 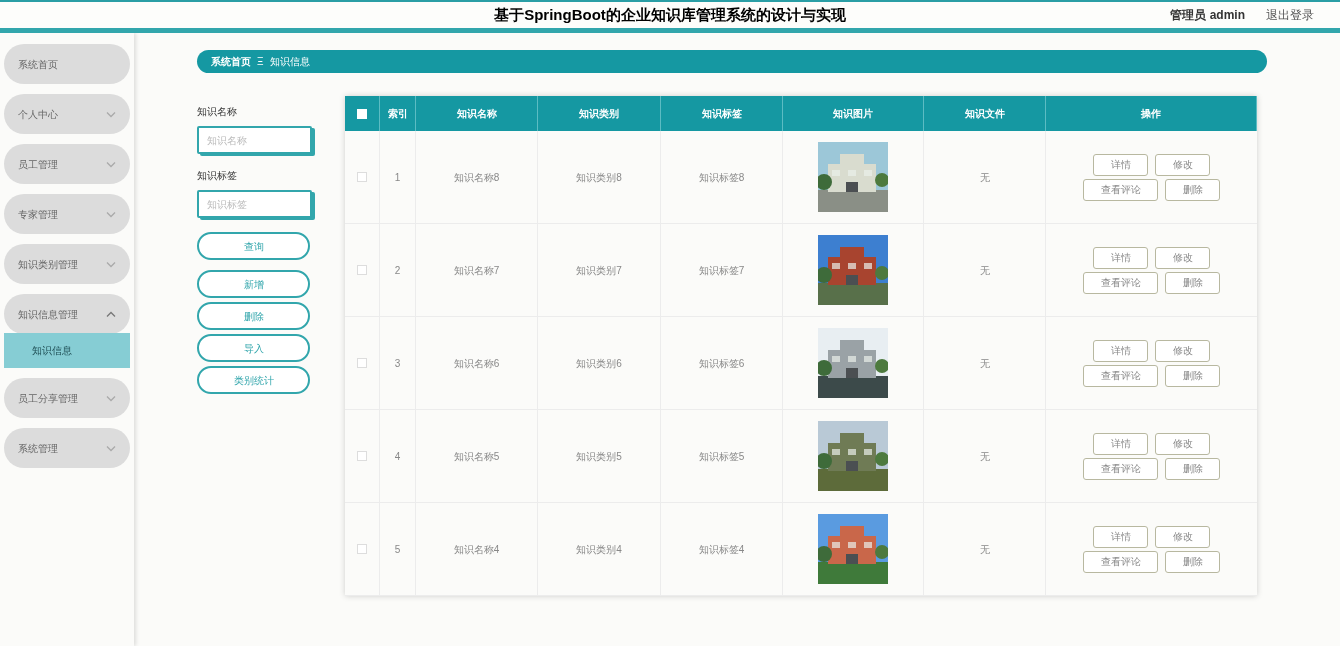 I want to click on search-button: 查询, so click(x=253, y=246).